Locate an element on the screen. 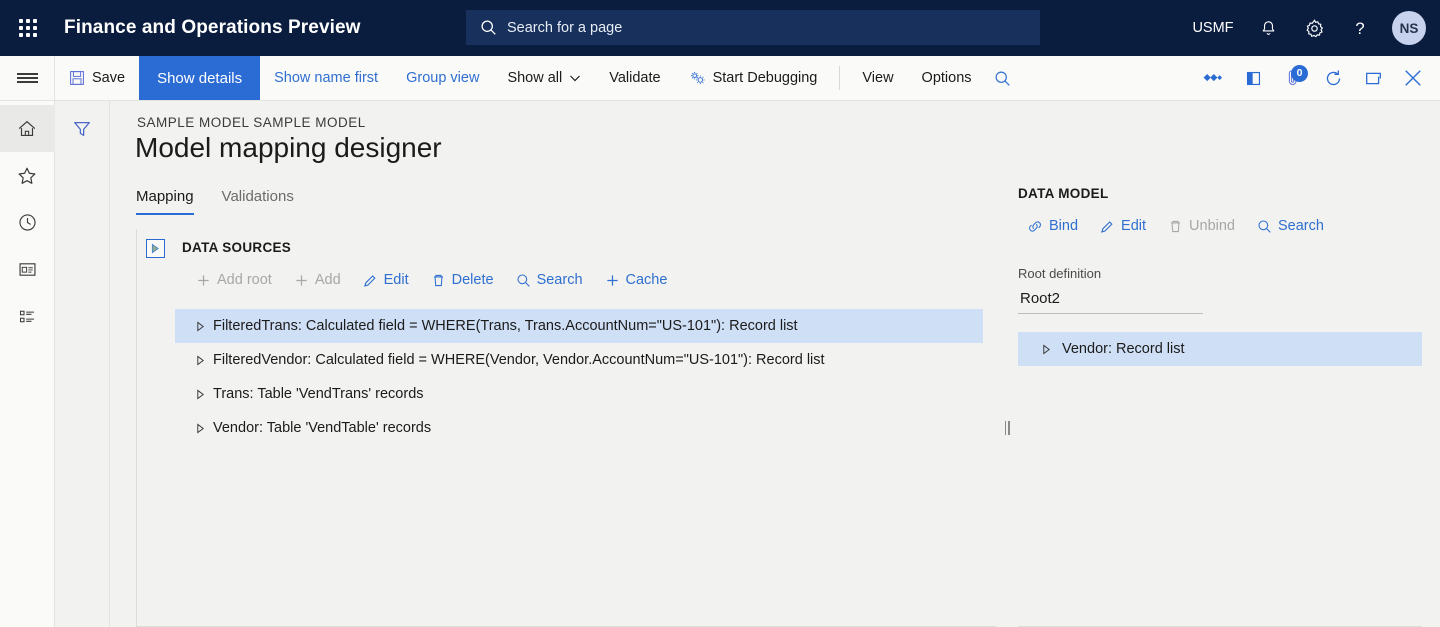 The height and width of the screenshot is (627, 1440). edit-data-source-button: Edit is located at coordinates (386, 280).